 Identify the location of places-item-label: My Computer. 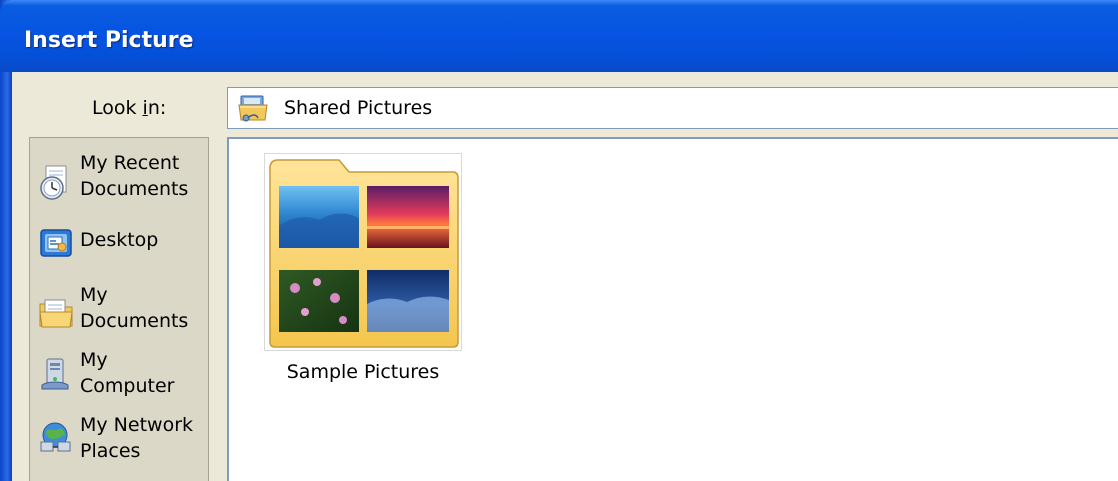
(127, 373).